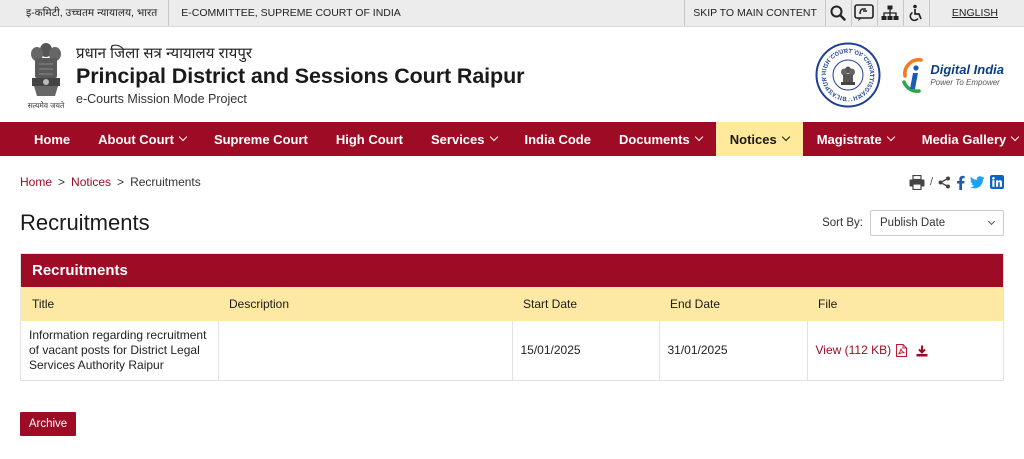  What do you see at coordinates (944, 182) in the screenshot?
I see `share-icon` at bounding box center [944, 182].